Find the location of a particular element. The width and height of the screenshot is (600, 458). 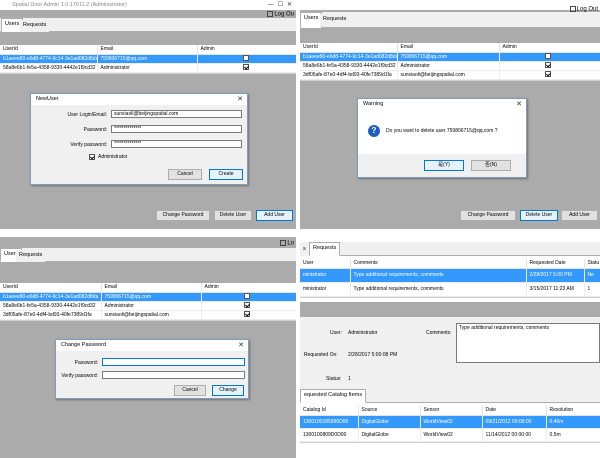

cell-email: 759806715@qq.com is located at coordinates (147, 59).